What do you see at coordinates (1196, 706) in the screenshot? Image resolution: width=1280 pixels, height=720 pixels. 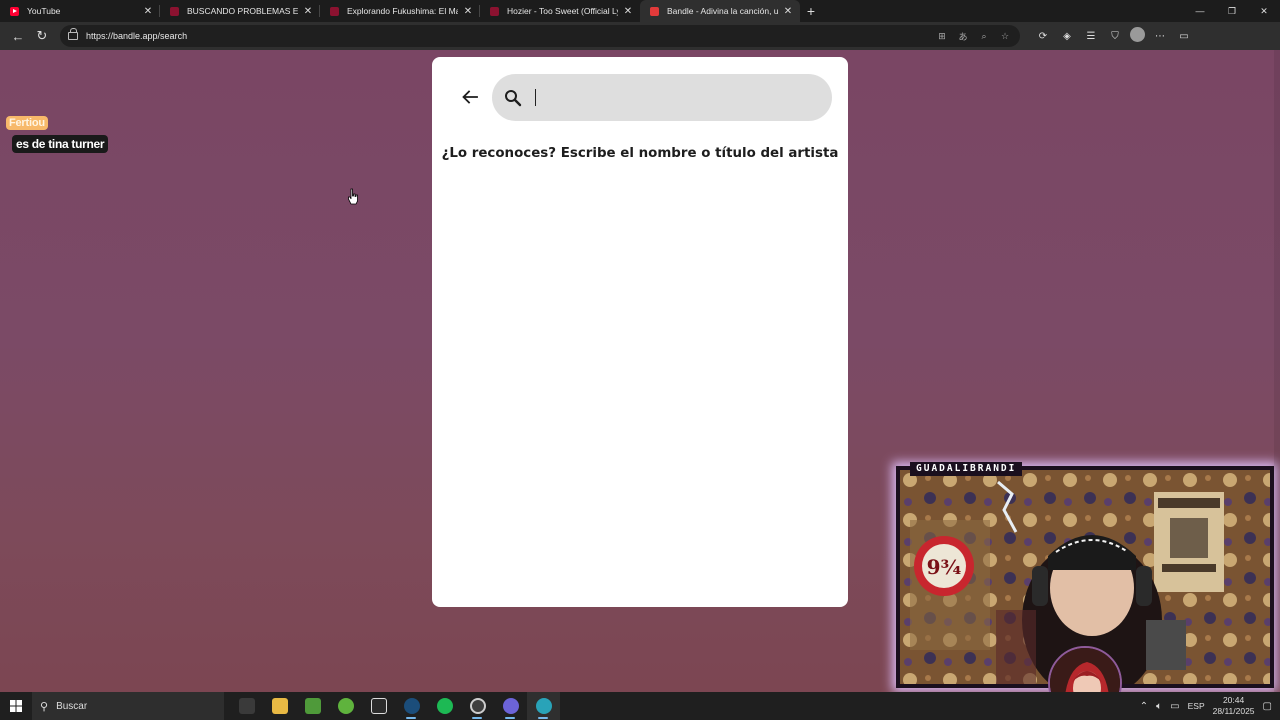 I see `language-indicator: ESP` at bounding box center [1196, 706].